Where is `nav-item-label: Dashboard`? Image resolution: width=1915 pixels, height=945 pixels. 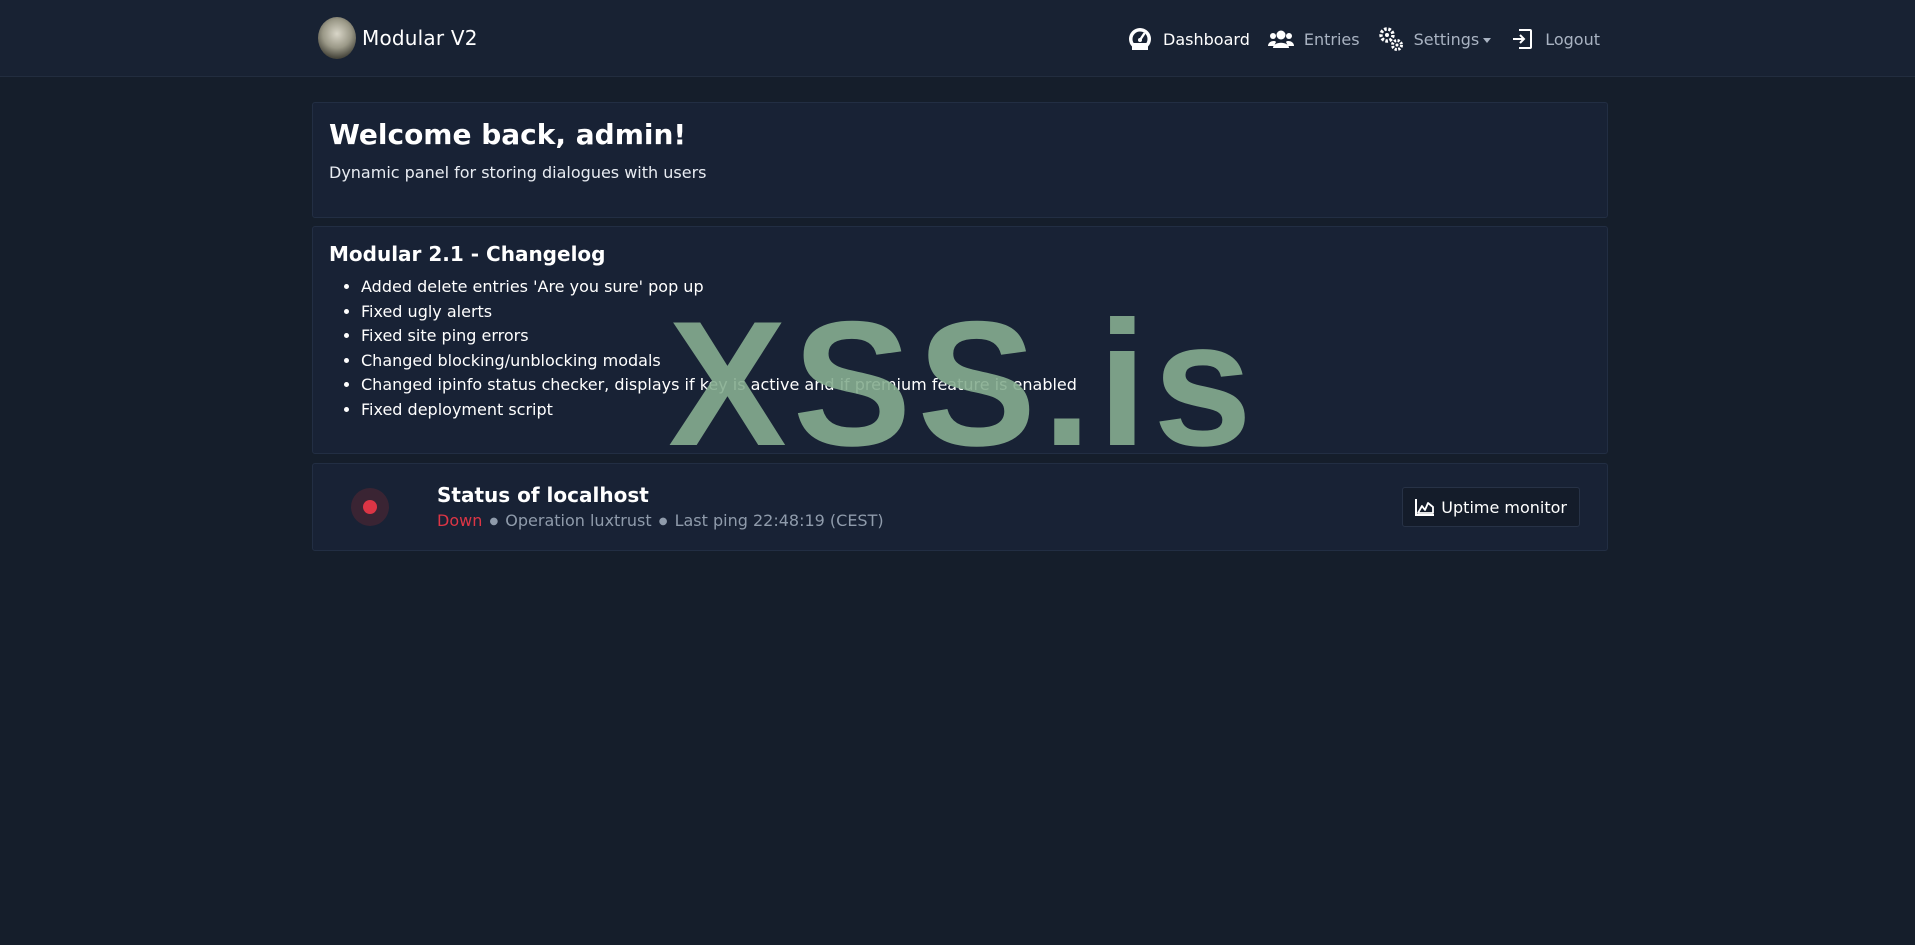
nav-item-label: Dashboard is located at coordinates (1206, 39).